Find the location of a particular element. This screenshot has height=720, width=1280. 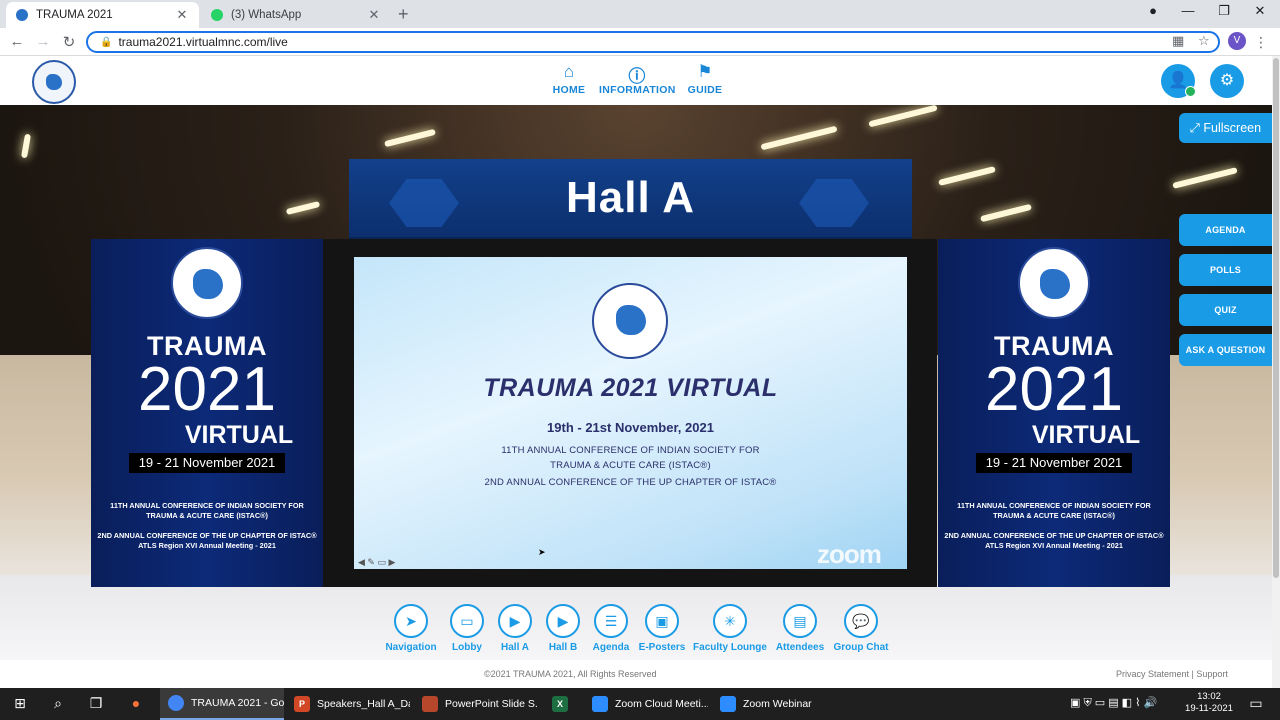

system-clock: 13:02 19-11-2021 is located at coordinates (1209, 703).